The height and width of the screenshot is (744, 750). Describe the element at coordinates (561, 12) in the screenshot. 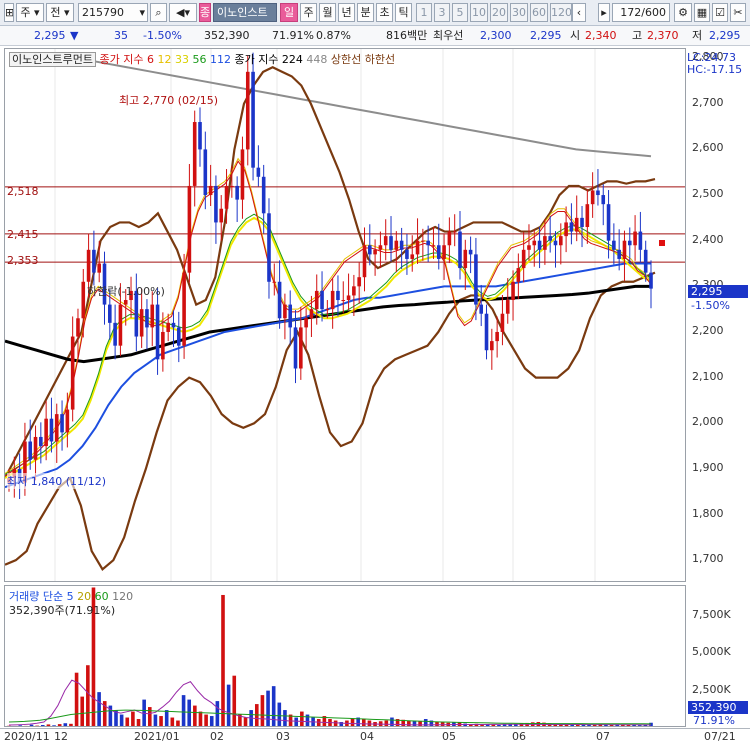

I see `interval-button-120: 120` at that location.